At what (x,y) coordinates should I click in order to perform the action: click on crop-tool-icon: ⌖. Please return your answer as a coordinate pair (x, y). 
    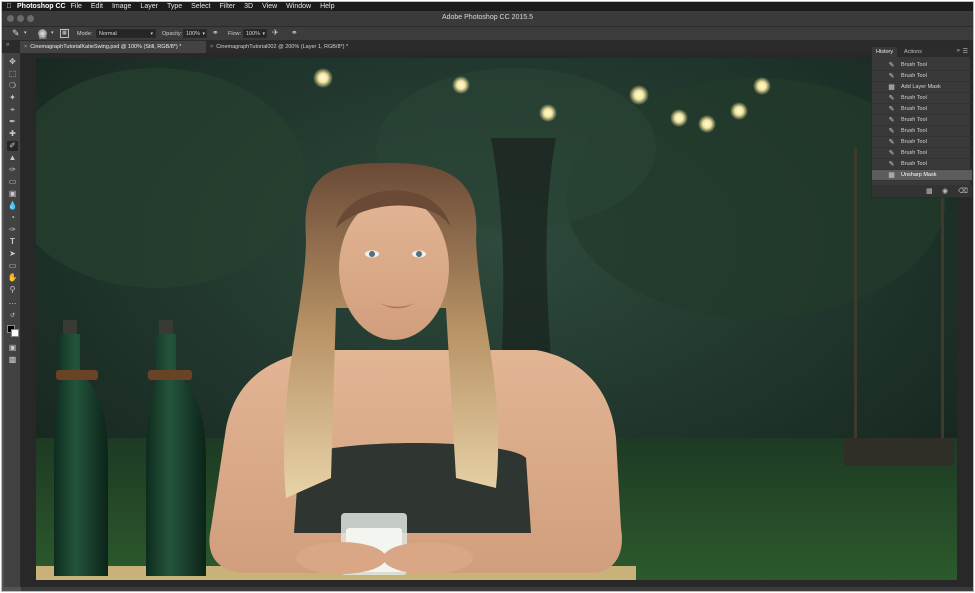
    Looking at the image, I should click on (12, 110).